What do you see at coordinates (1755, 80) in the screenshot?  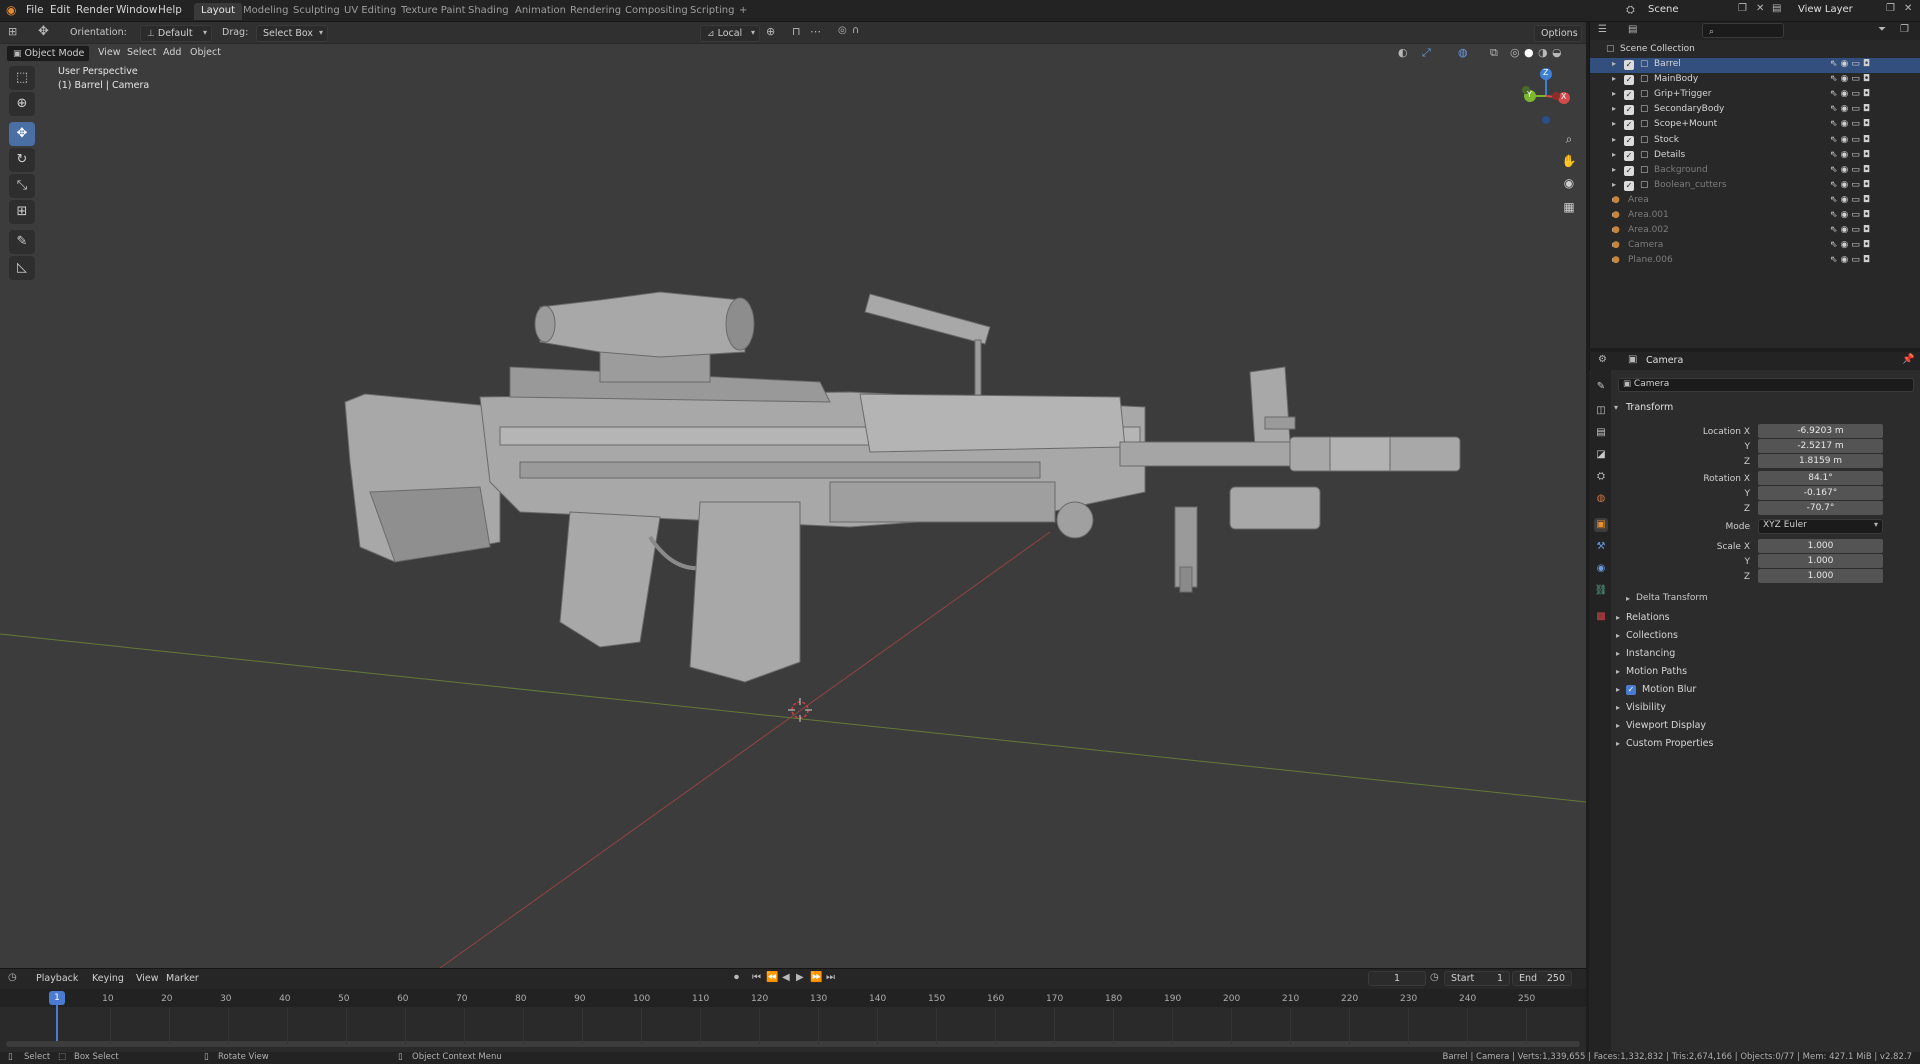 I see `outliner-item: ▸ ✓ ▢ MainBody ⇖◉▭◘` at bounding box center [1755, 80].